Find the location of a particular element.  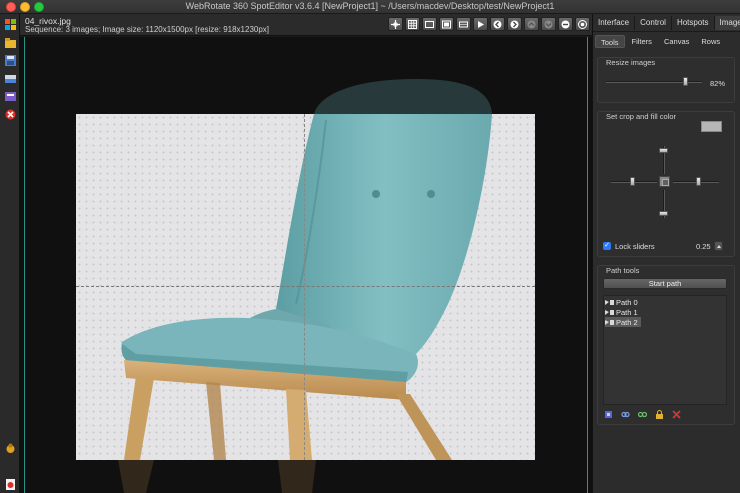

subtab-rows: Rows is located at coordinates (710, 41).